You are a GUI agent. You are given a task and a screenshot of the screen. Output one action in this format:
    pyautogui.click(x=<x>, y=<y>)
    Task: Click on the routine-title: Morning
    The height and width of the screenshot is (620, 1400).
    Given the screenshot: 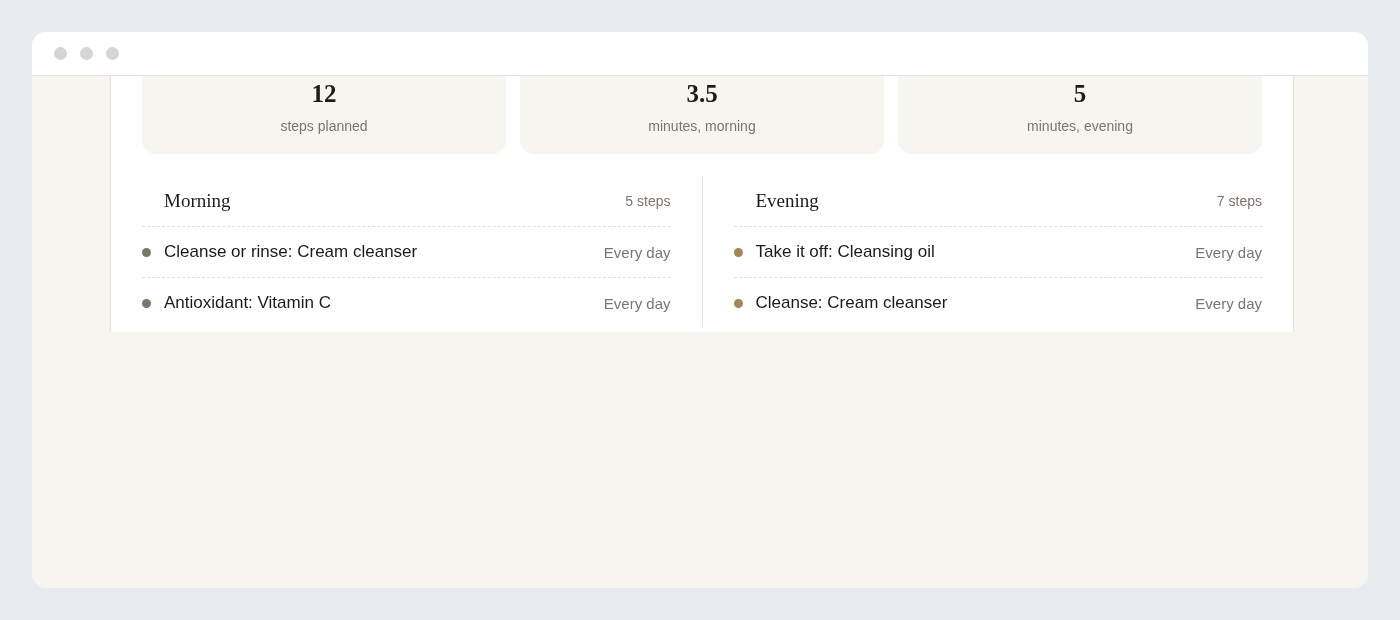 What is the action you would take?
    pyautogui.click(x=197, y=201)
    